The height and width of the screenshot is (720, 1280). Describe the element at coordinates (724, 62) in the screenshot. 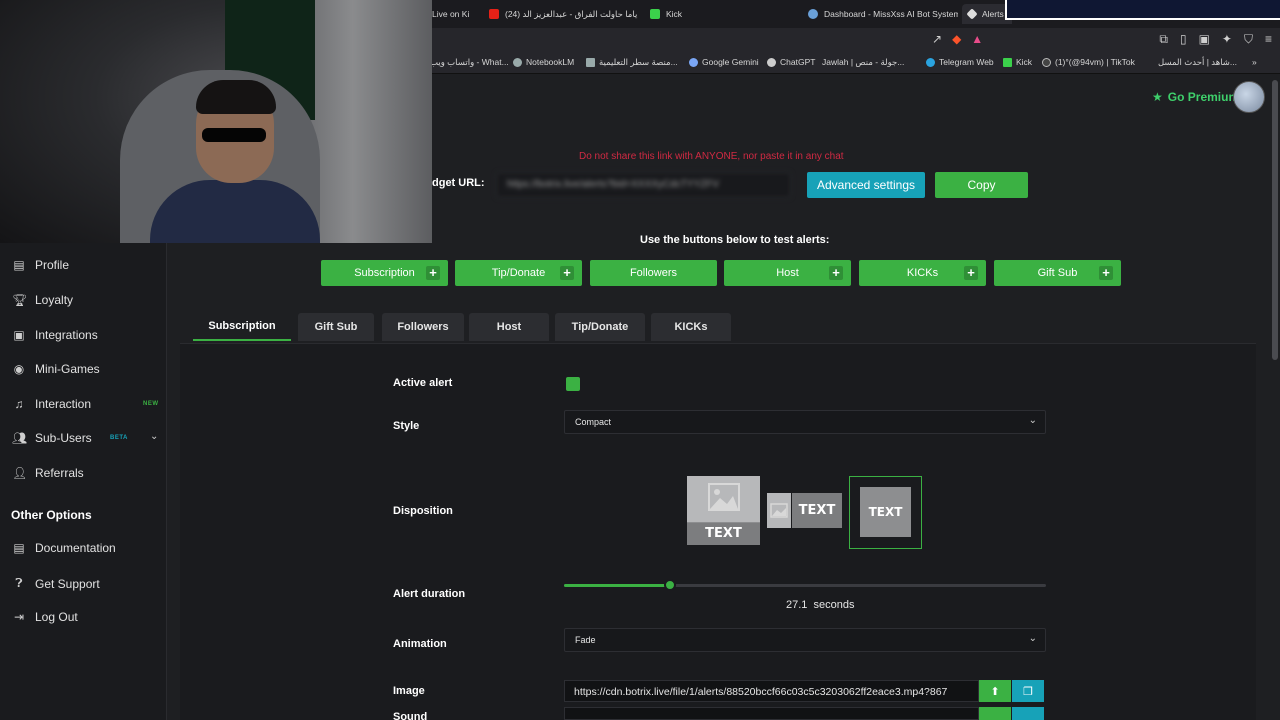

I see `bookmark: Google Gemini` at that location.